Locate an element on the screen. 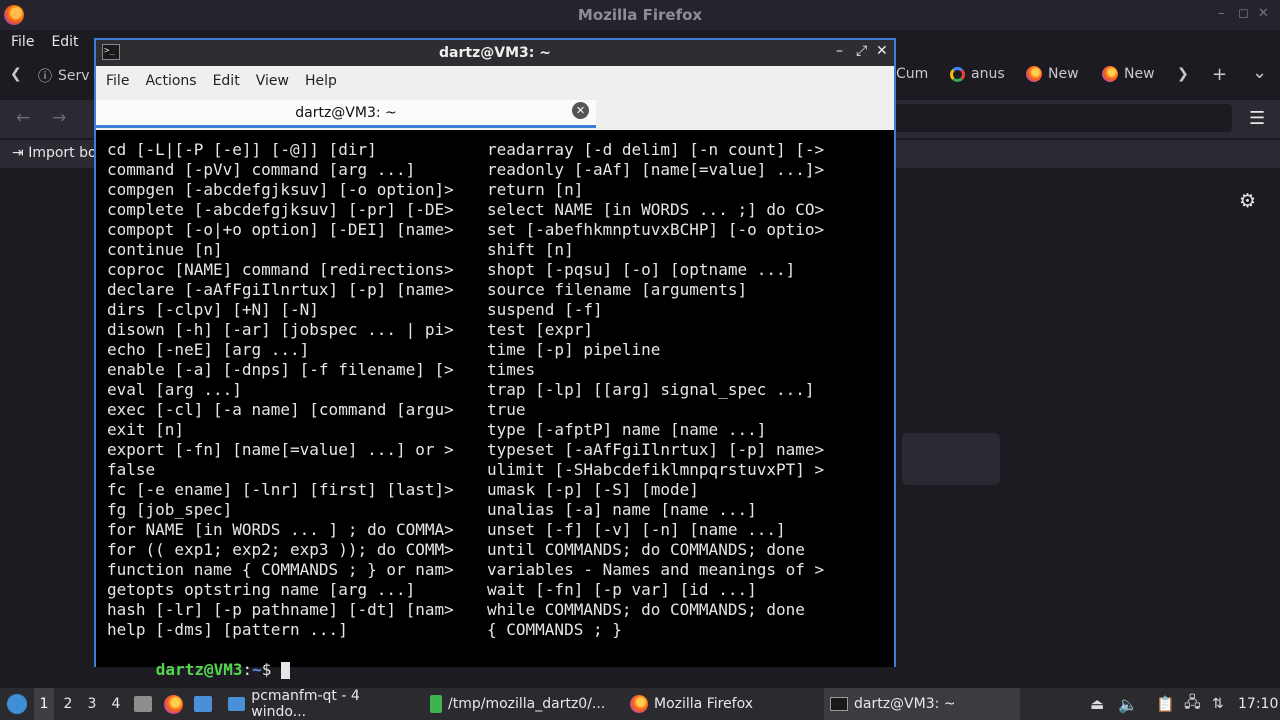 This screenshot has width=1280, height=720. output-line: exec [-cl] [-a name] [command [argu> is located at coordinates (280, 409).